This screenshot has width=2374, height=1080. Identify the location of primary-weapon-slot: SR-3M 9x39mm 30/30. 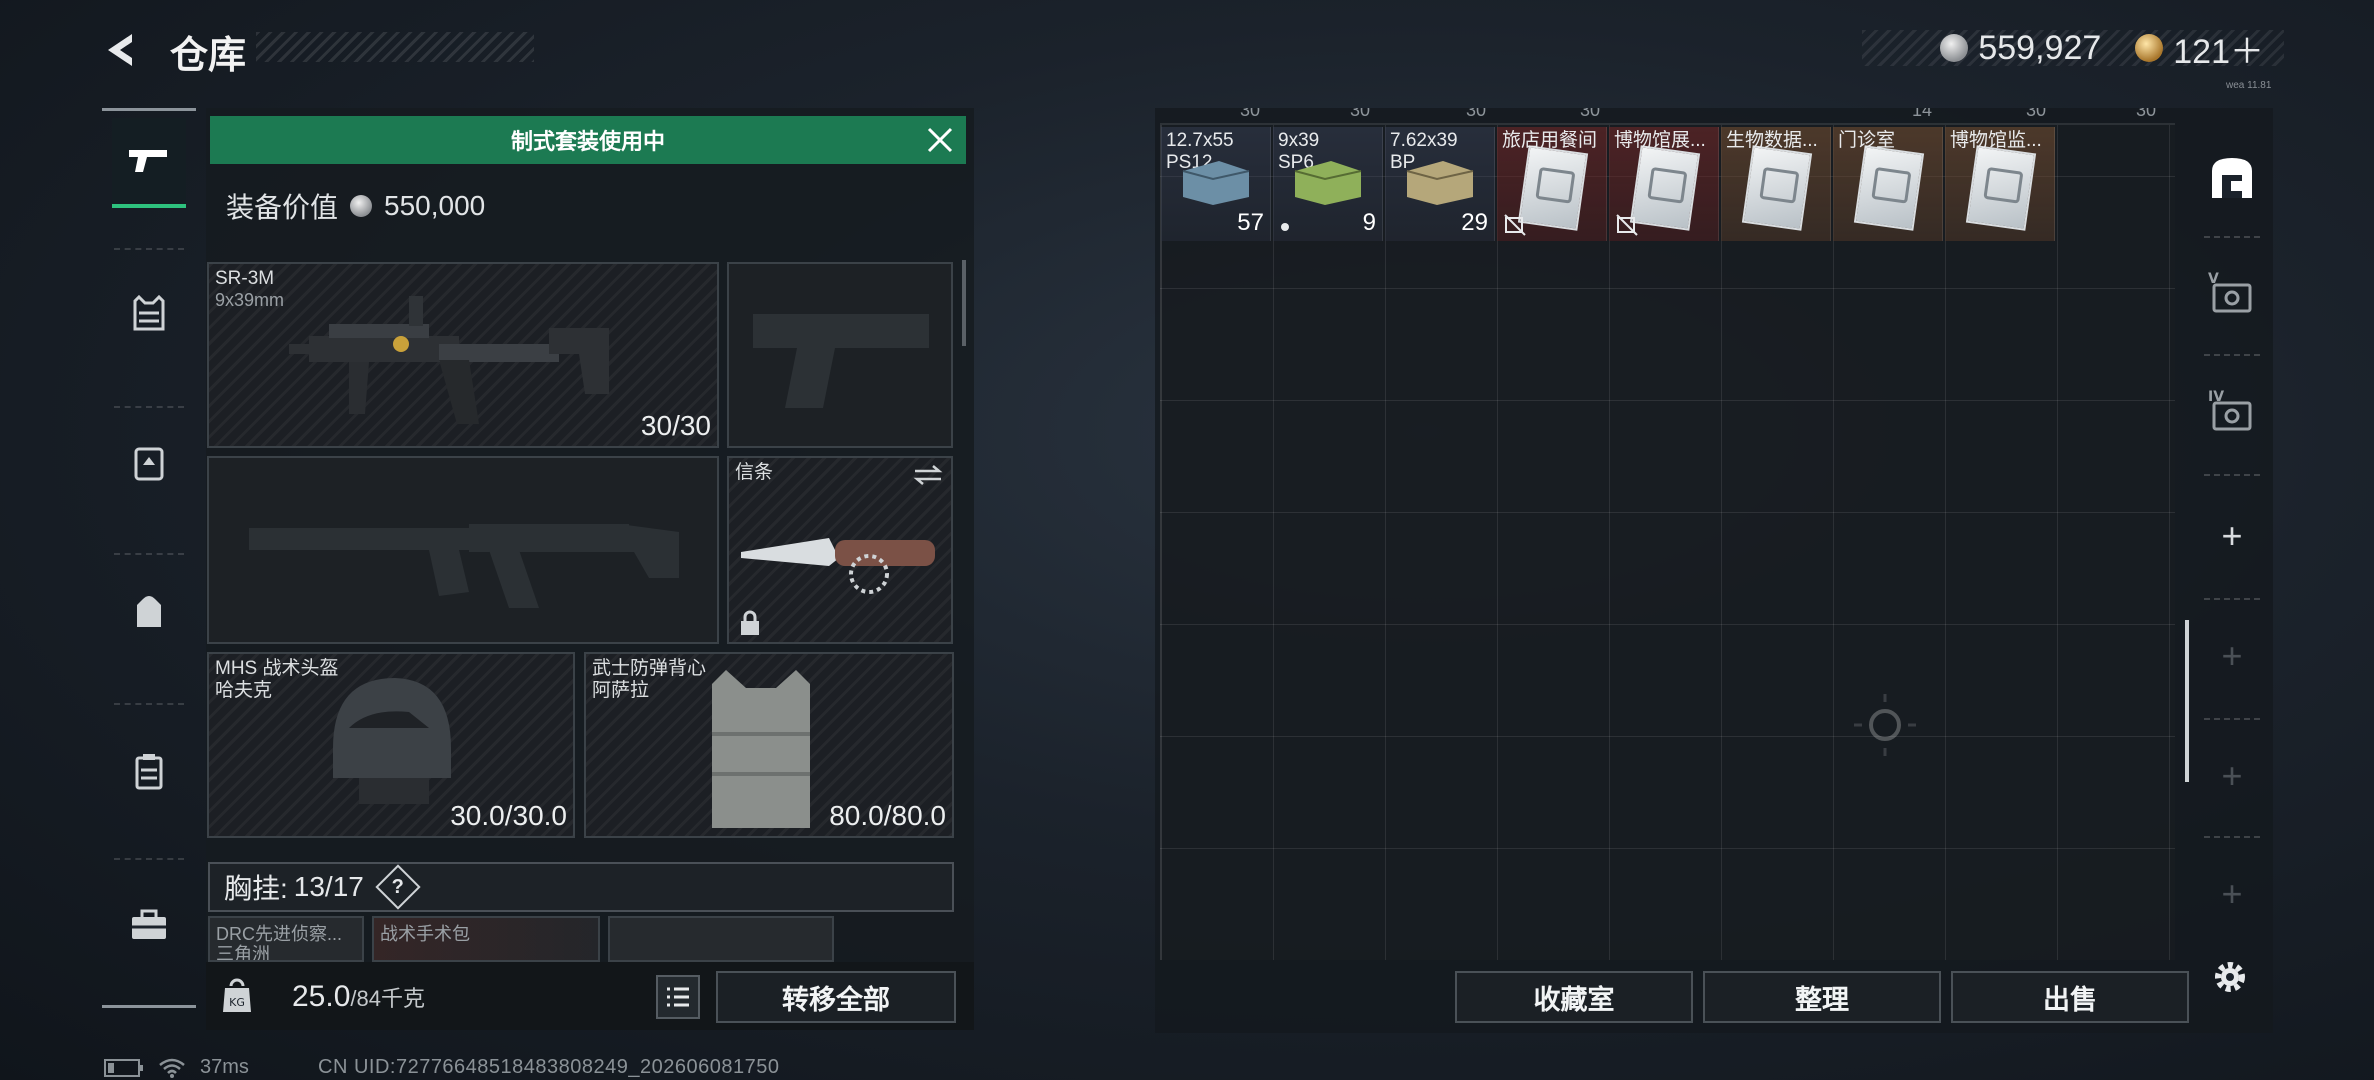
(463, 355).